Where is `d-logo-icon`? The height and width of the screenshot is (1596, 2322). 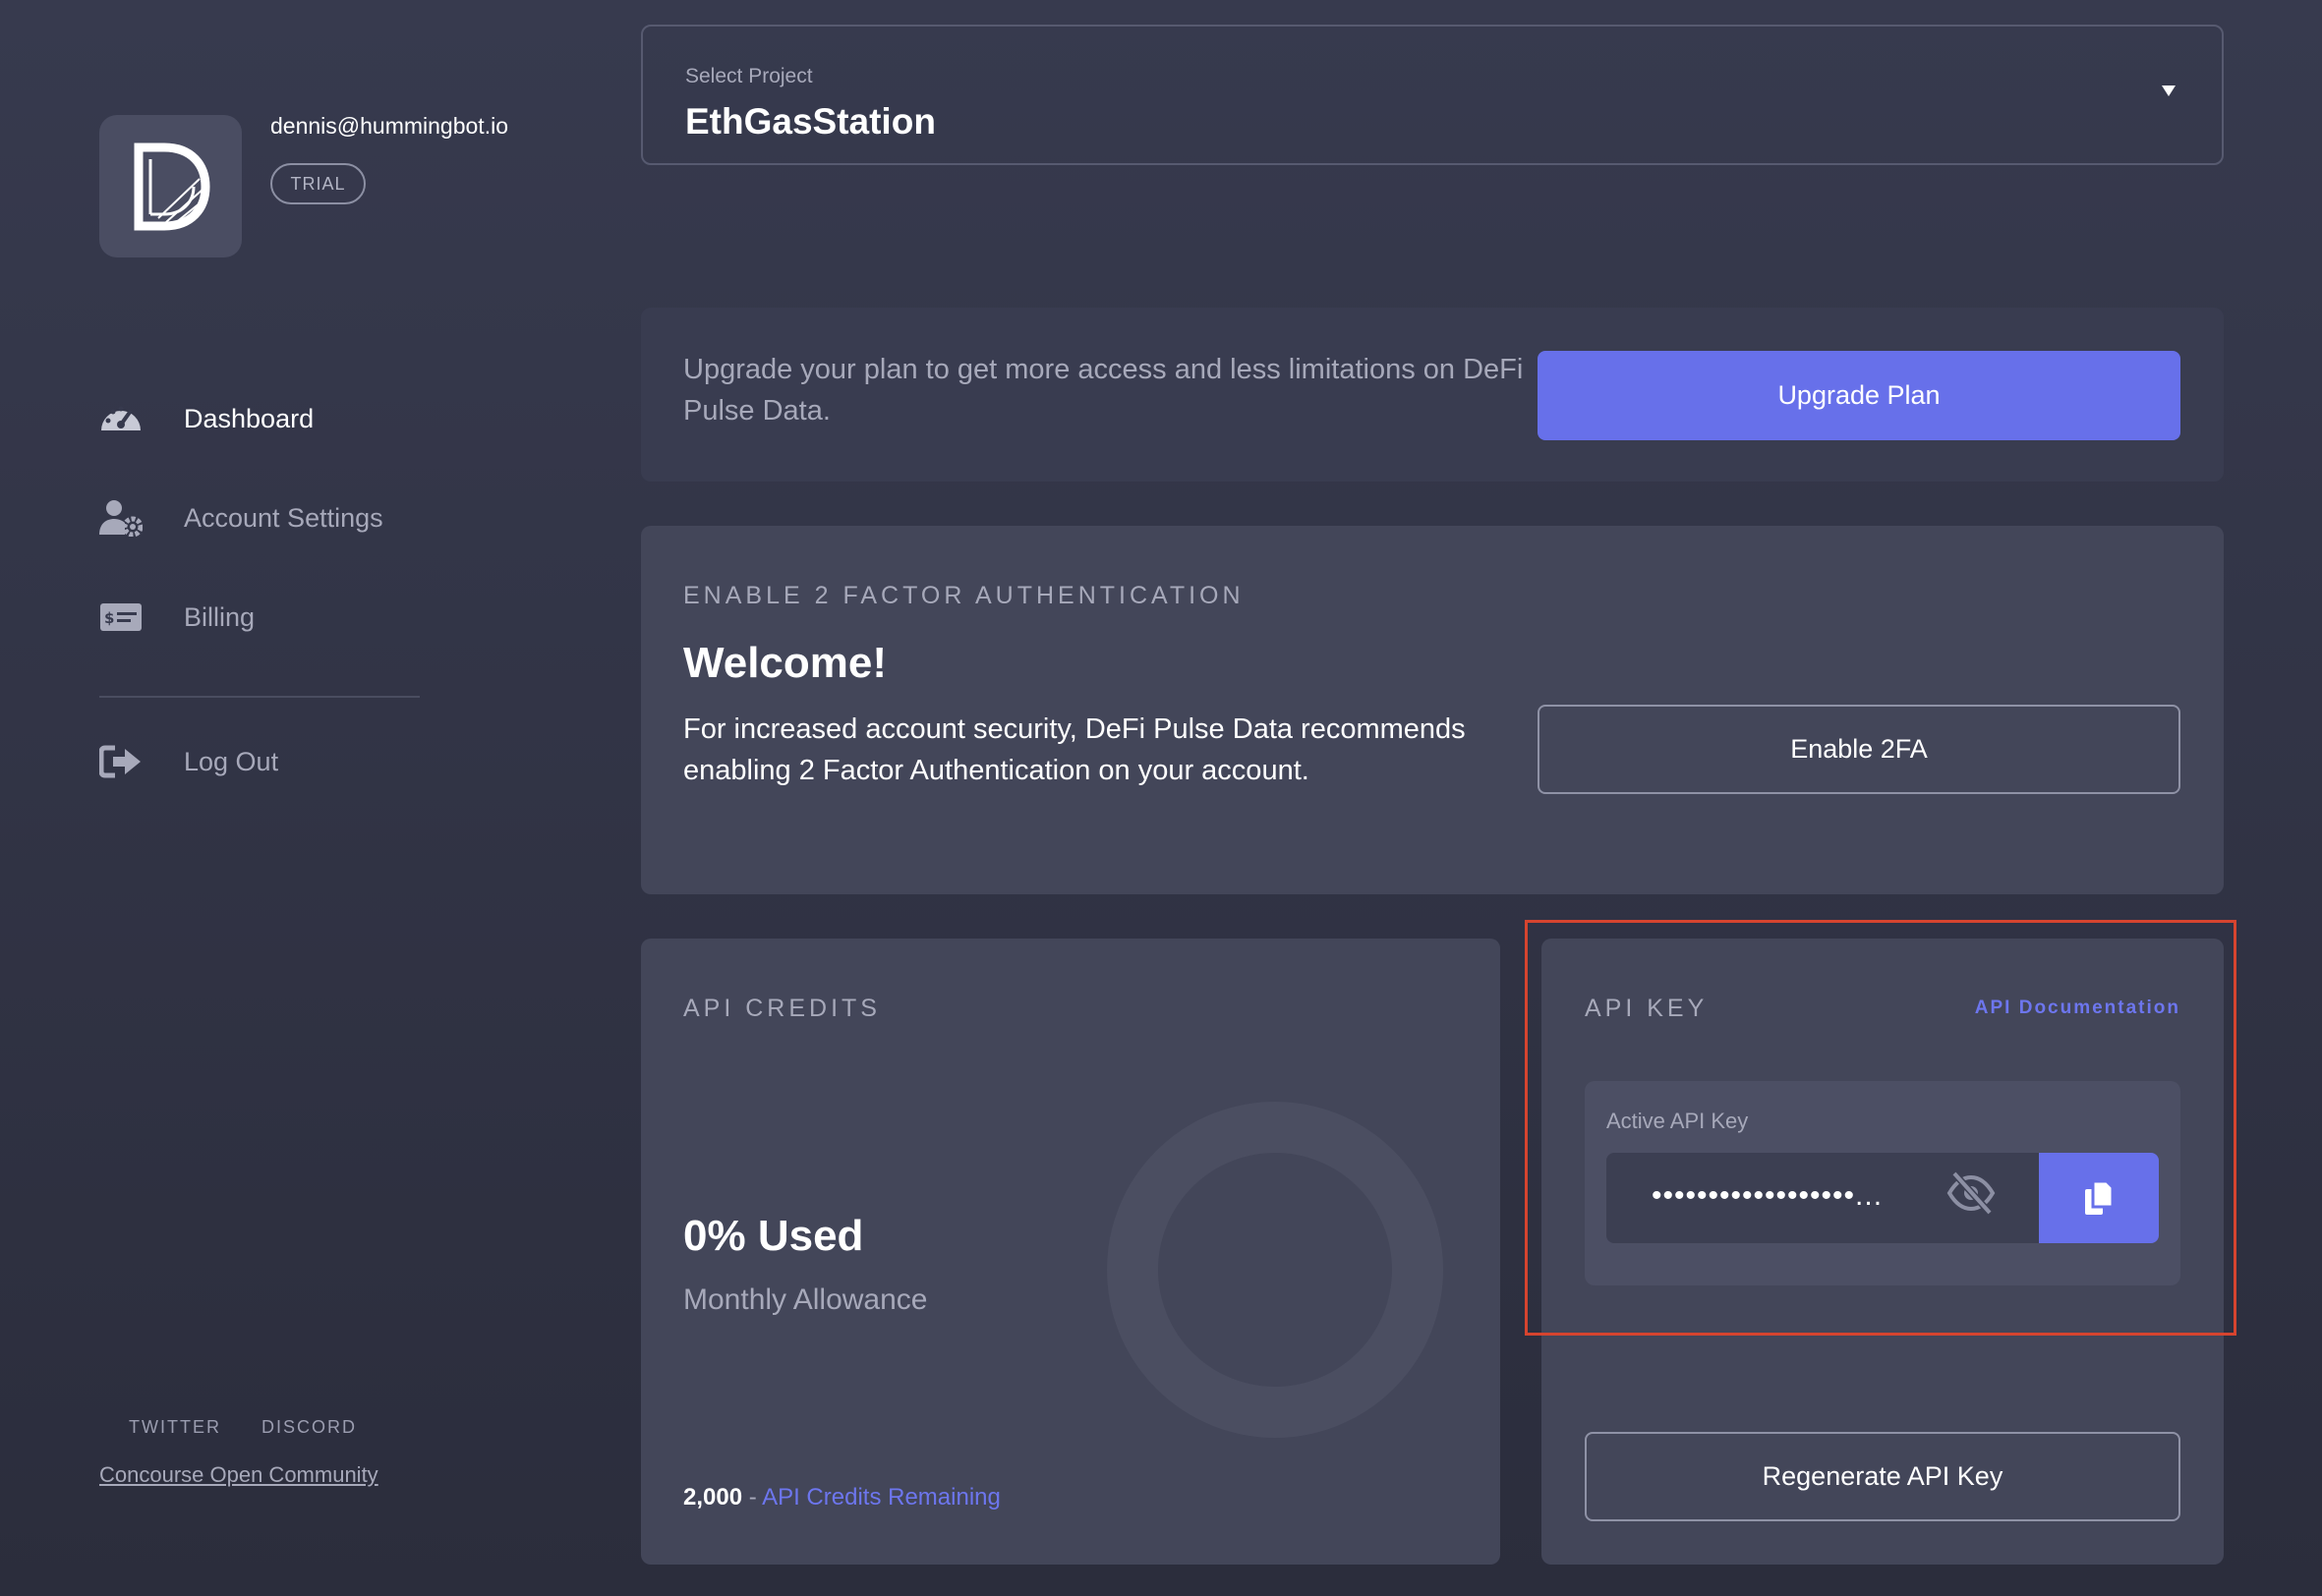 d-logo-icon is located at coordinates (172, 186).